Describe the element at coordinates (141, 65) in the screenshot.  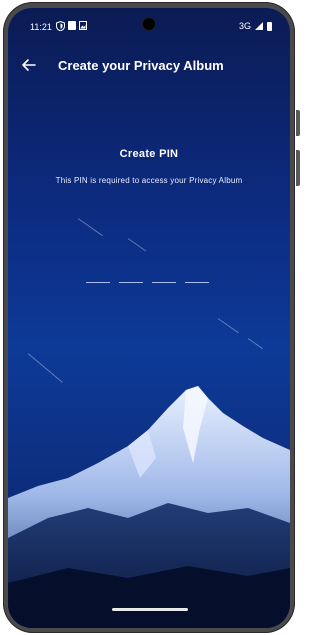
I see `page-title: Create your Privacy Album` at that location.